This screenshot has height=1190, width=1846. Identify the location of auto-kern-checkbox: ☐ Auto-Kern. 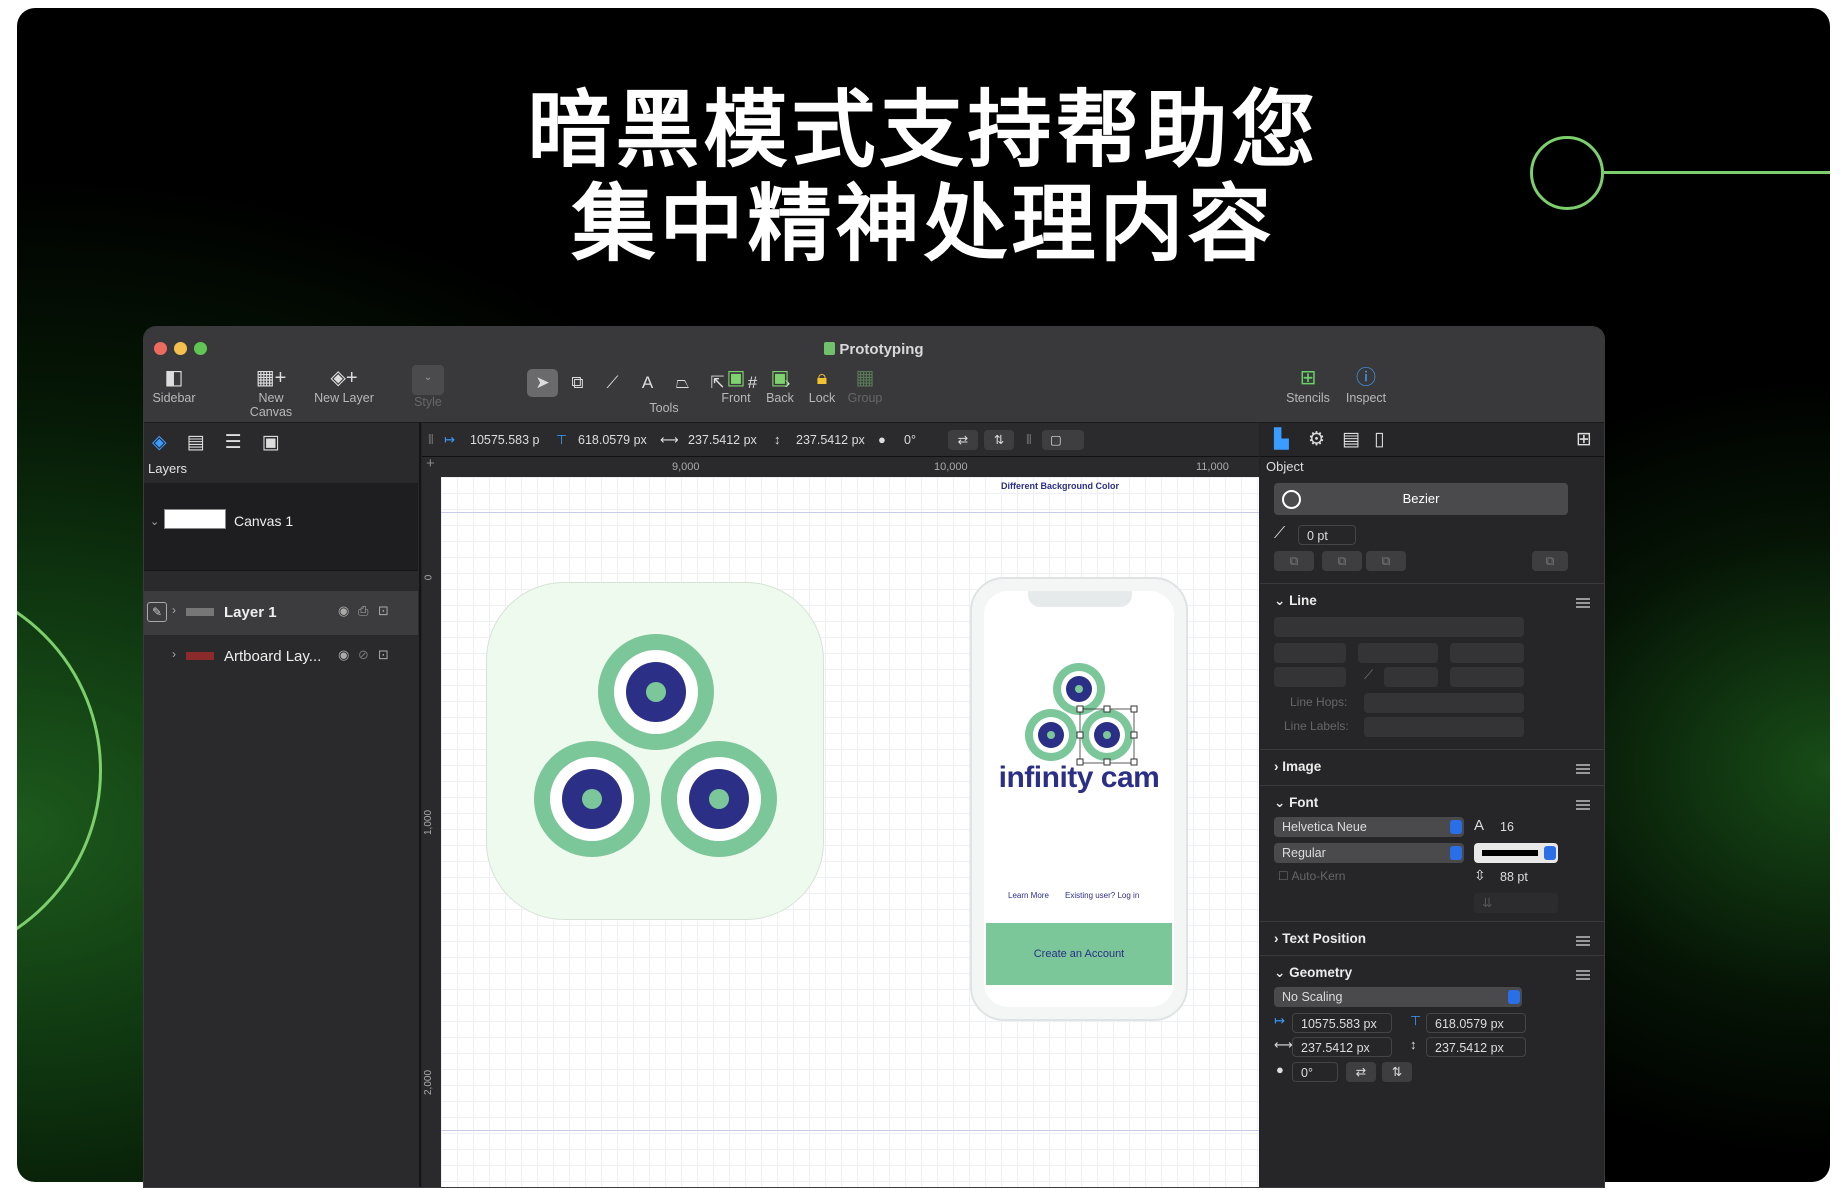
(1311, 876).